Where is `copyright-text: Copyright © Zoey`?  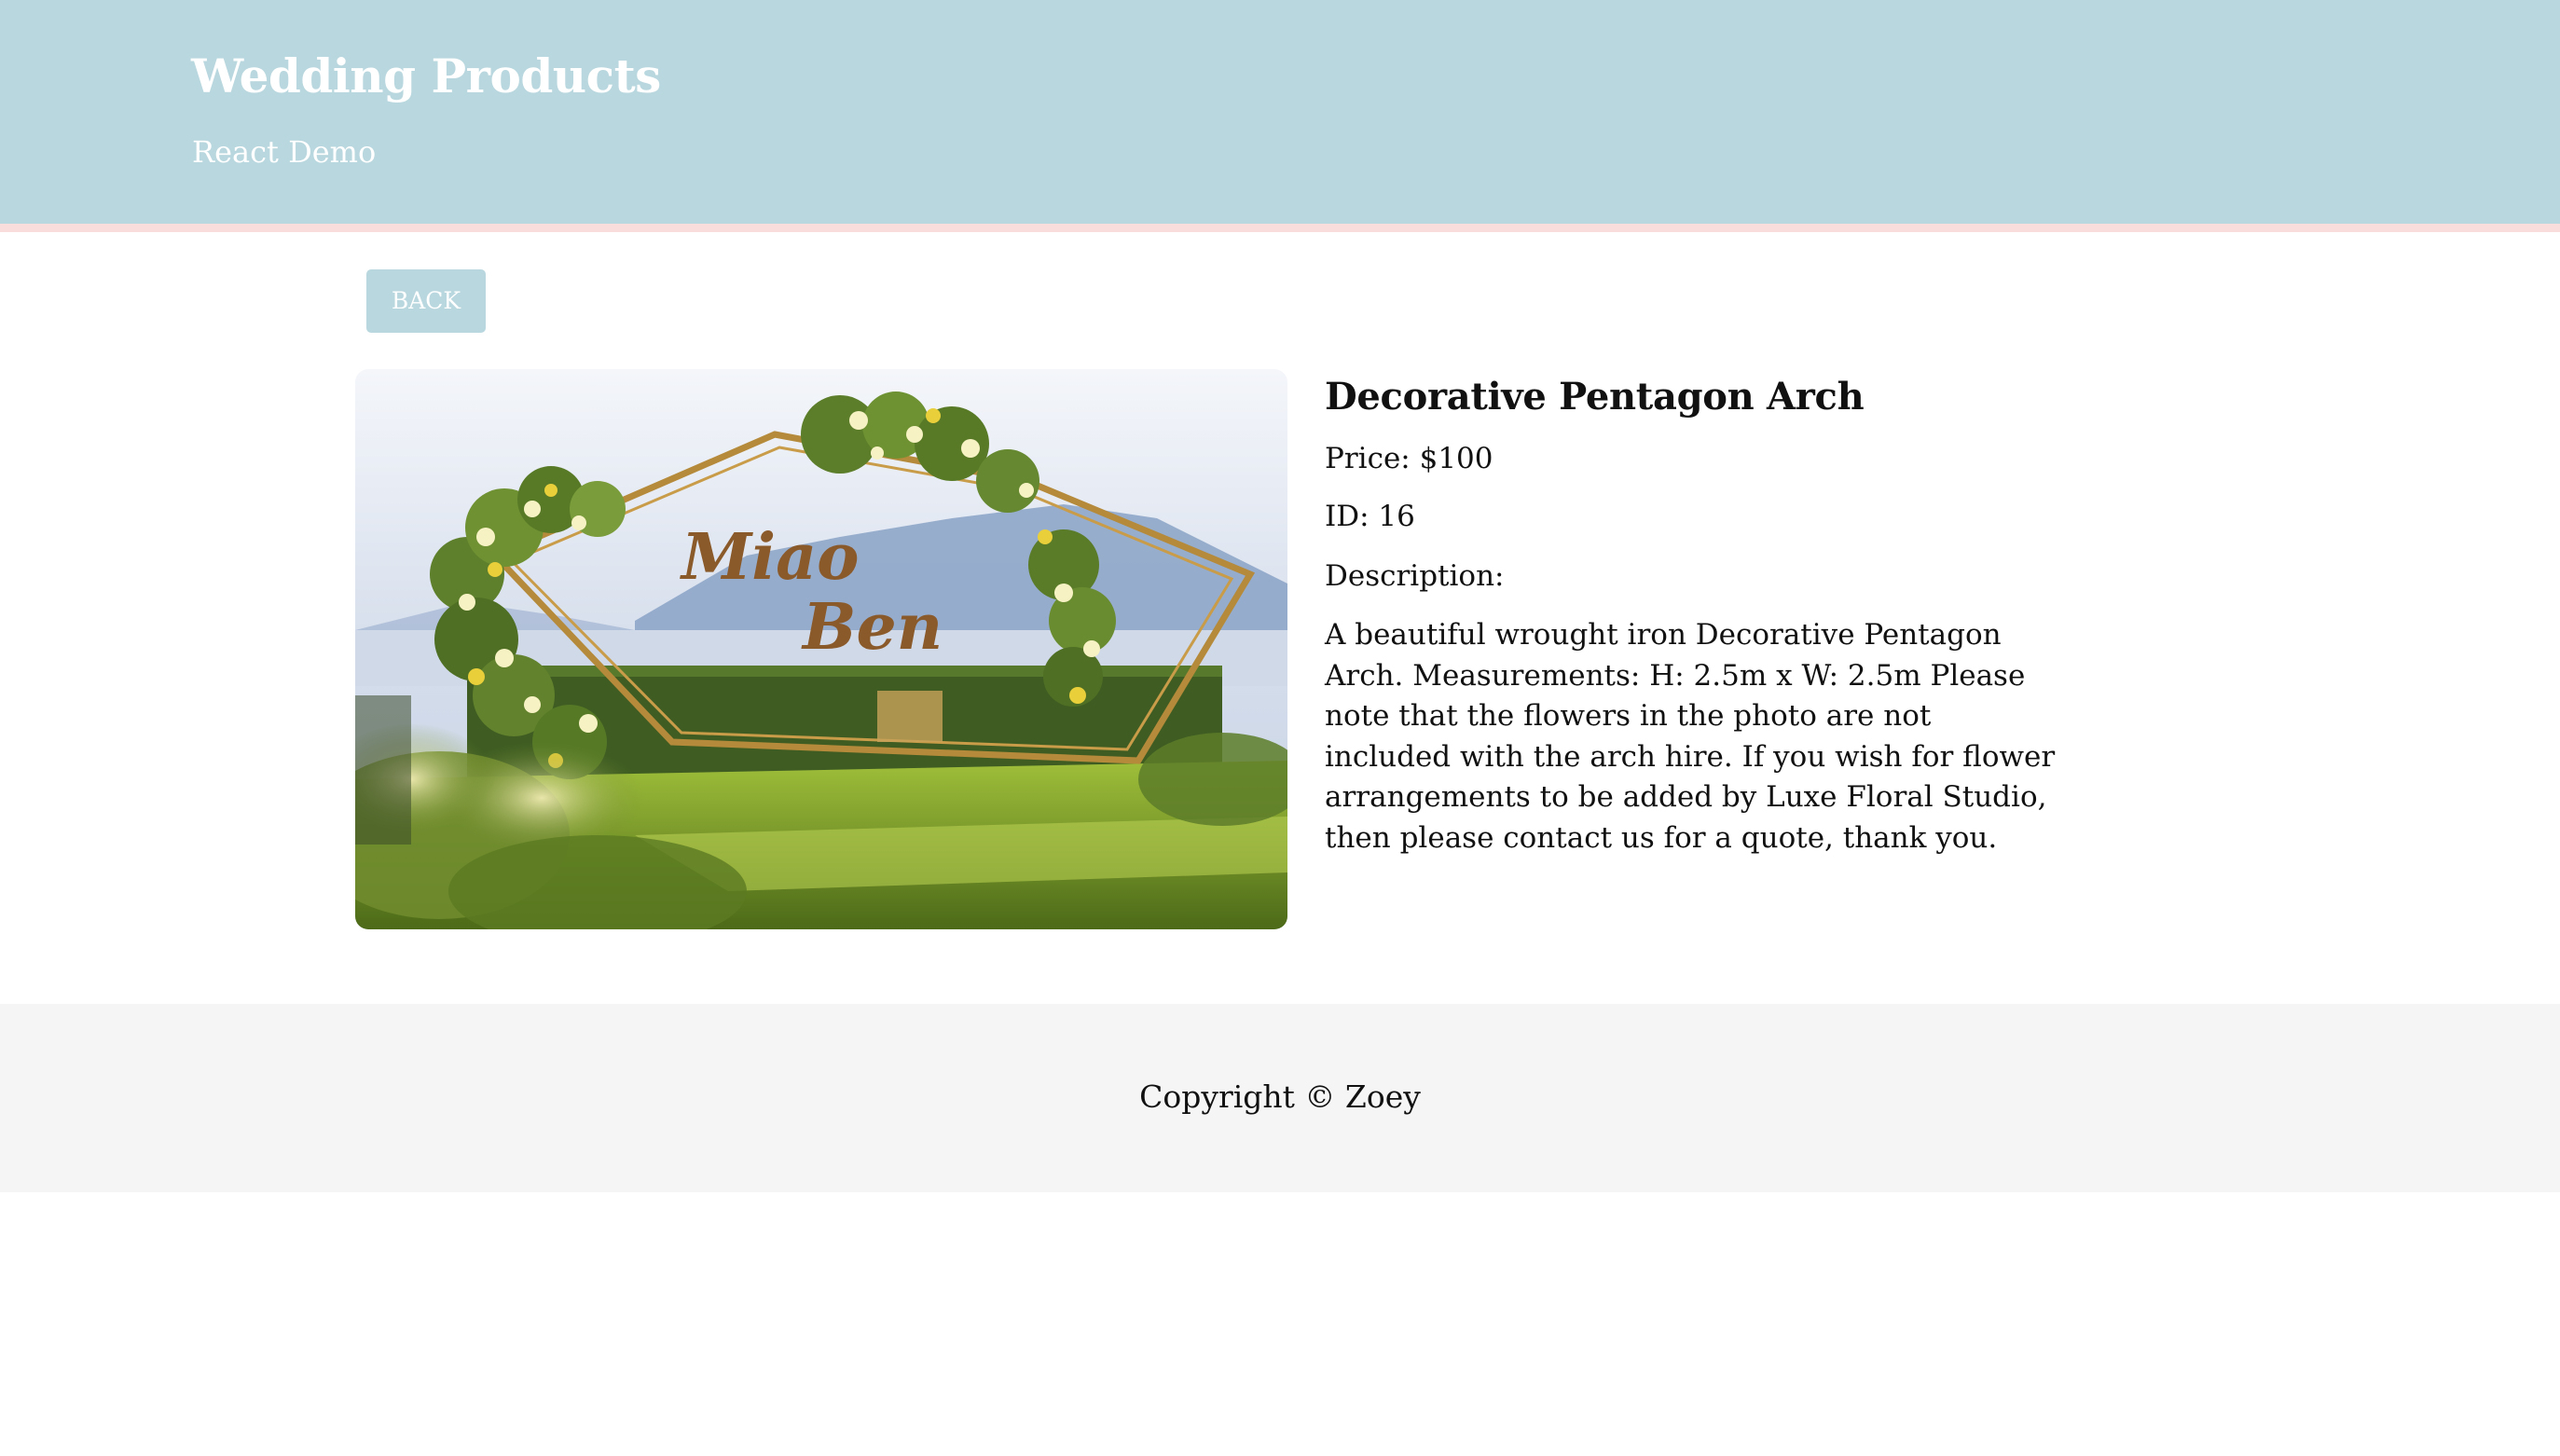
copyright-text: Copyright © Zoey is located at coordinates (1280, 1096).